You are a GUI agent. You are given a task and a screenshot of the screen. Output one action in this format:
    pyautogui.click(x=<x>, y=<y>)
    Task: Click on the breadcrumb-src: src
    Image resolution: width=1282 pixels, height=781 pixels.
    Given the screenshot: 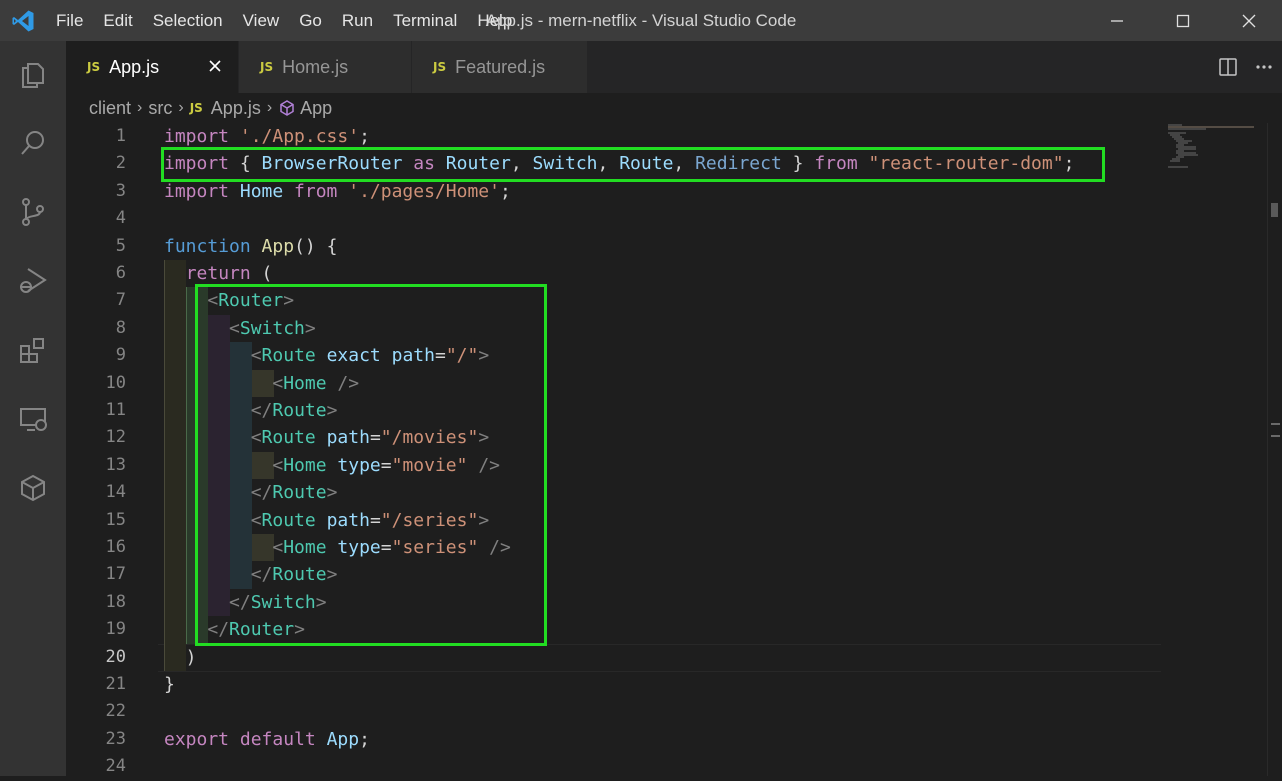 What is the action you would take?
    pyautogui.click(x=160, y=108)
    